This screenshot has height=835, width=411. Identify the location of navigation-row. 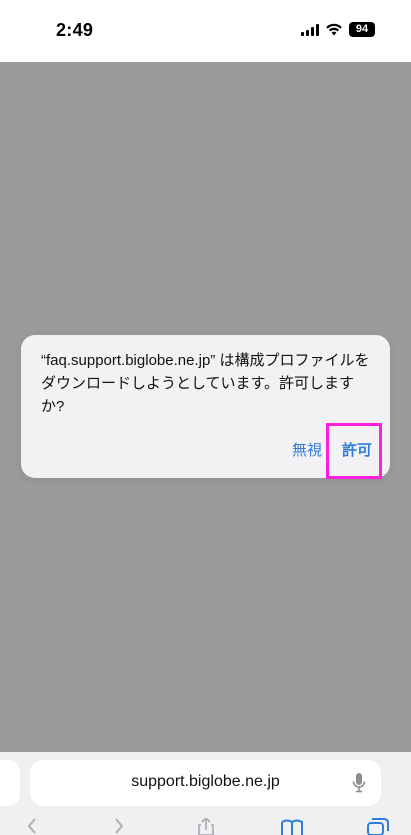
(205, 826).